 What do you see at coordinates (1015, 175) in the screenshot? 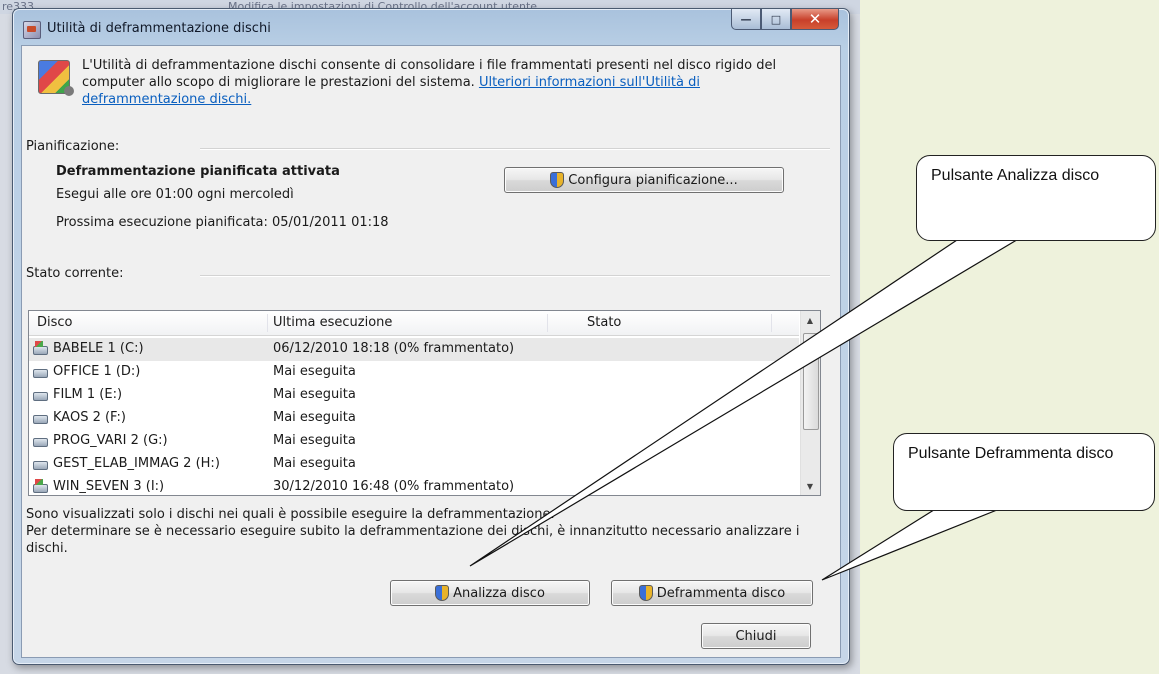
I see `analyze-callout-text: Pulsante Analizza disco` at bounding box center [1015, 175].